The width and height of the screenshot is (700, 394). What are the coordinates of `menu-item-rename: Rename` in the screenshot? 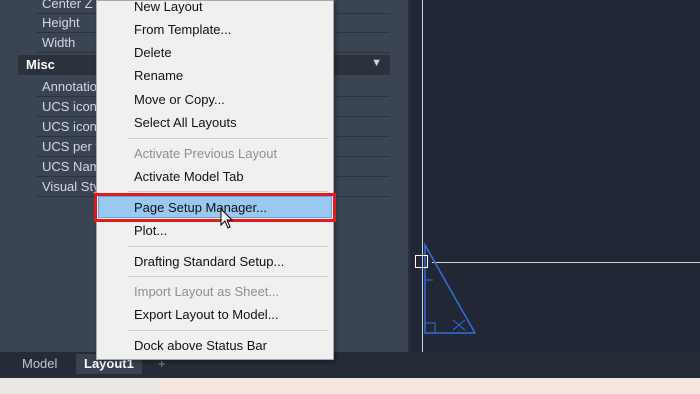 It's located at (158, 75).